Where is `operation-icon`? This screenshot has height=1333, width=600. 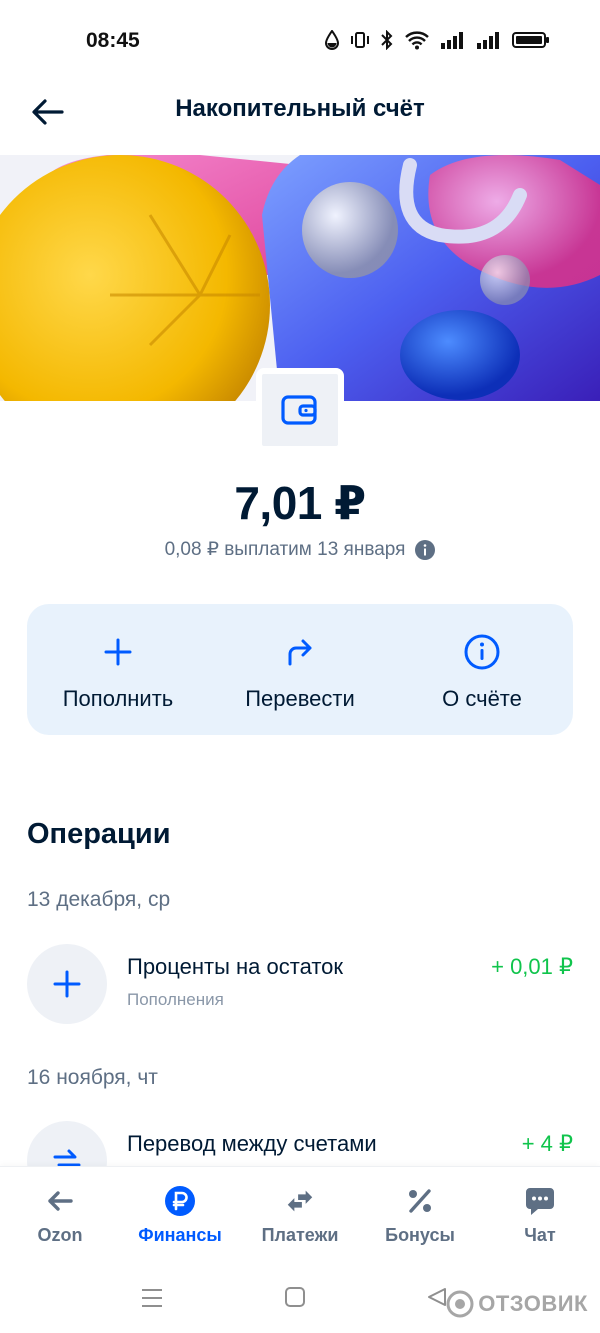
operation-icon is located at coordinates (67, 984).